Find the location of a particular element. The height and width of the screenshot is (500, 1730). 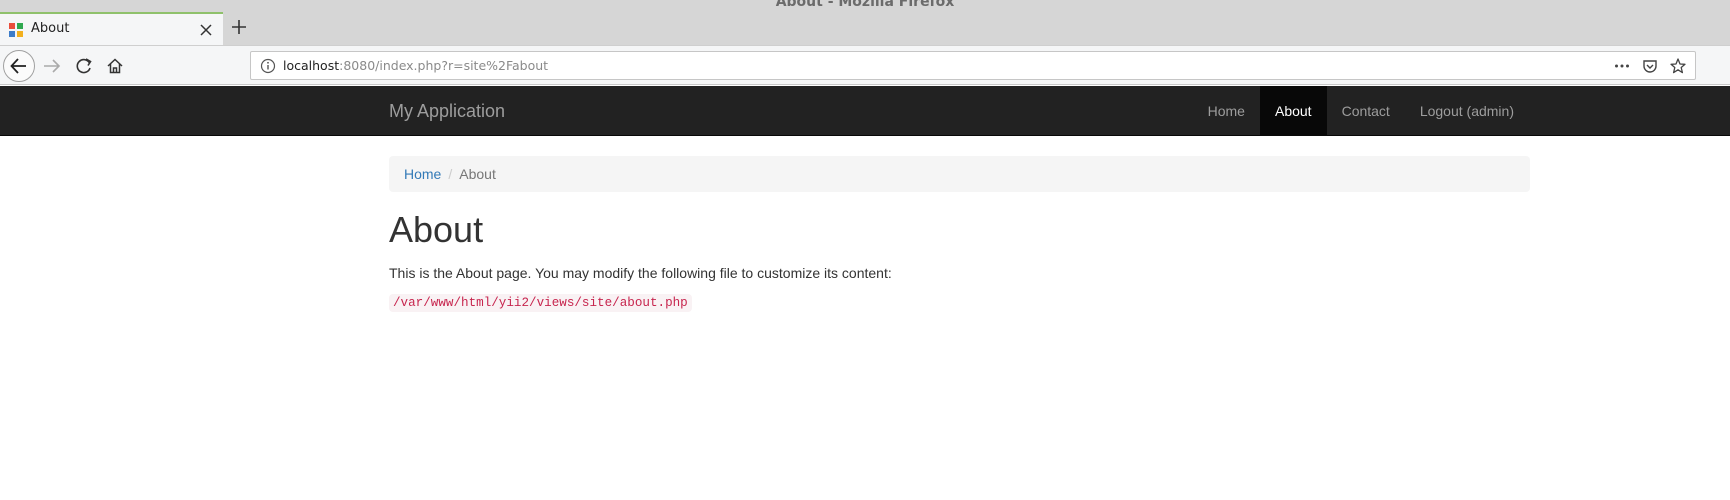

more-icon is located at coordinates (1622, 66).